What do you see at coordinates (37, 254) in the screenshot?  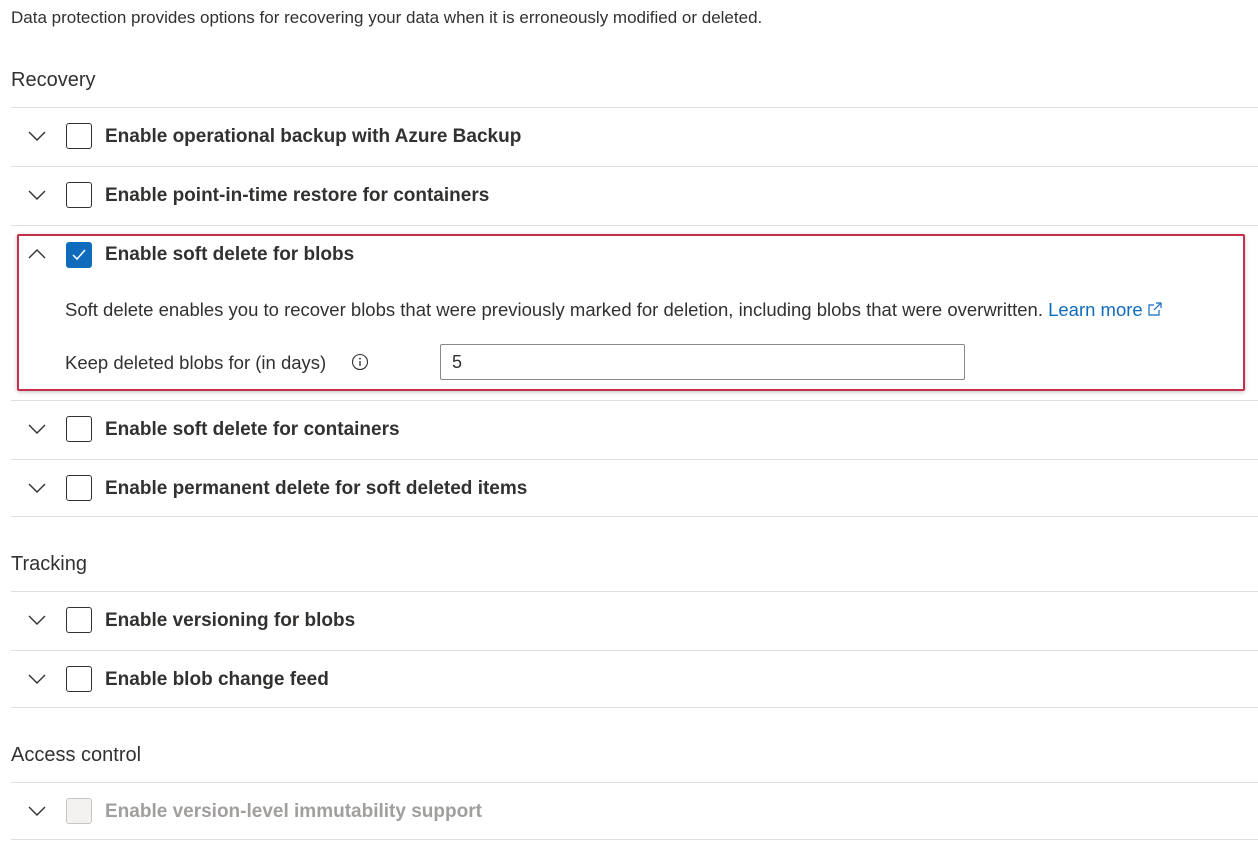 I see `chevron-up-icon` at bounding box center [37, 254].